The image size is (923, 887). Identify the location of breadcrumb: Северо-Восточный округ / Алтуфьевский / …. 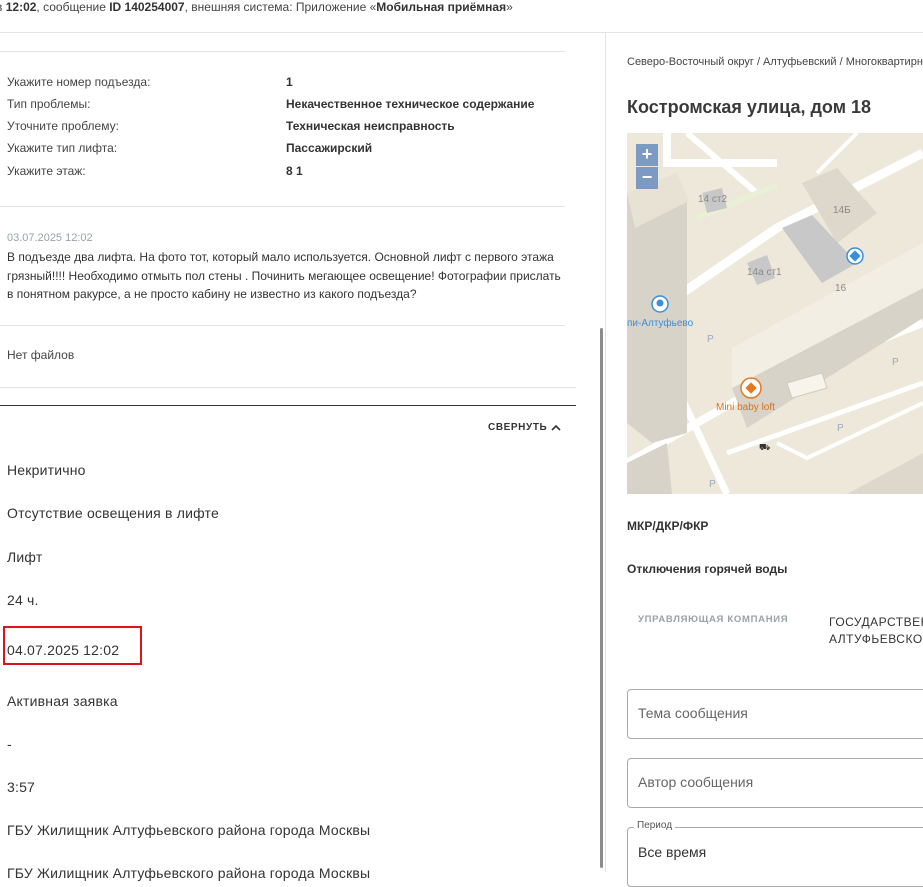
(775, 62).